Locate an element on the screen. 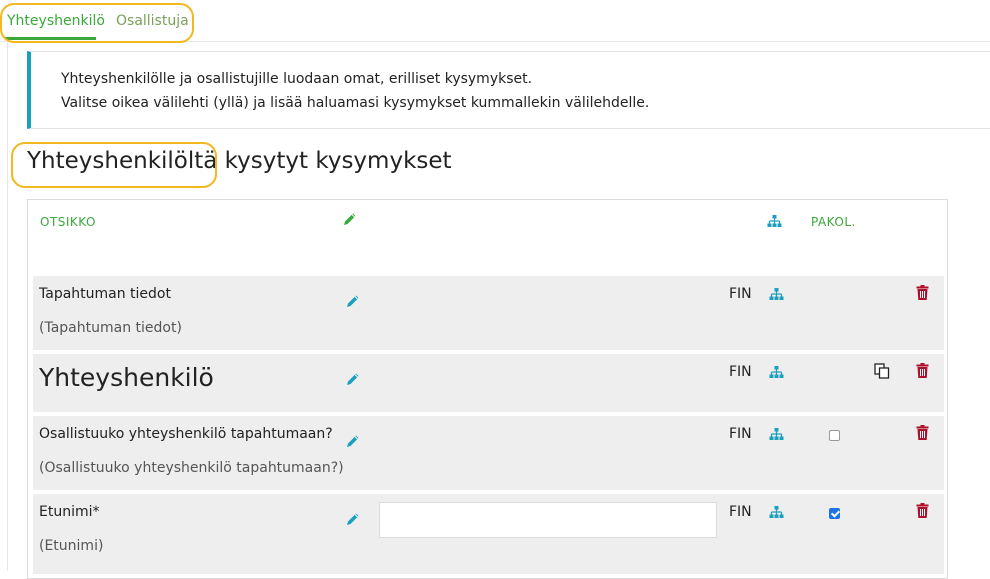 The height and width of the screenshot is (579, 990). question-title: Yhteyshenkilö is located at coordinates (126, 377).